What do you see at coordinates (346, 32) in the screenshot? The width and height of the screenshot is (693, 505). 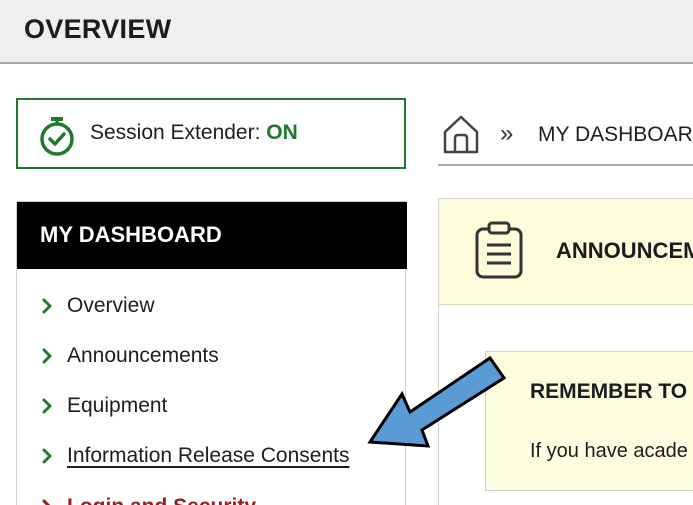 I see `top-header: OVERVIEW` at bounding box center [346, 32].